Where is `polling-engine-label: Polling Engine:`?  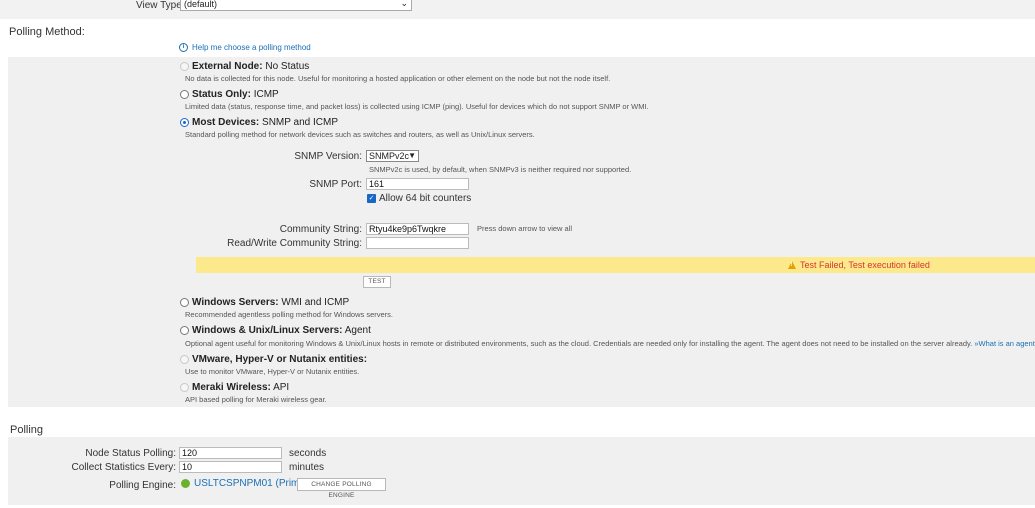
polling-engine-label: Polling Engine: is located at coordinates (142, 485).